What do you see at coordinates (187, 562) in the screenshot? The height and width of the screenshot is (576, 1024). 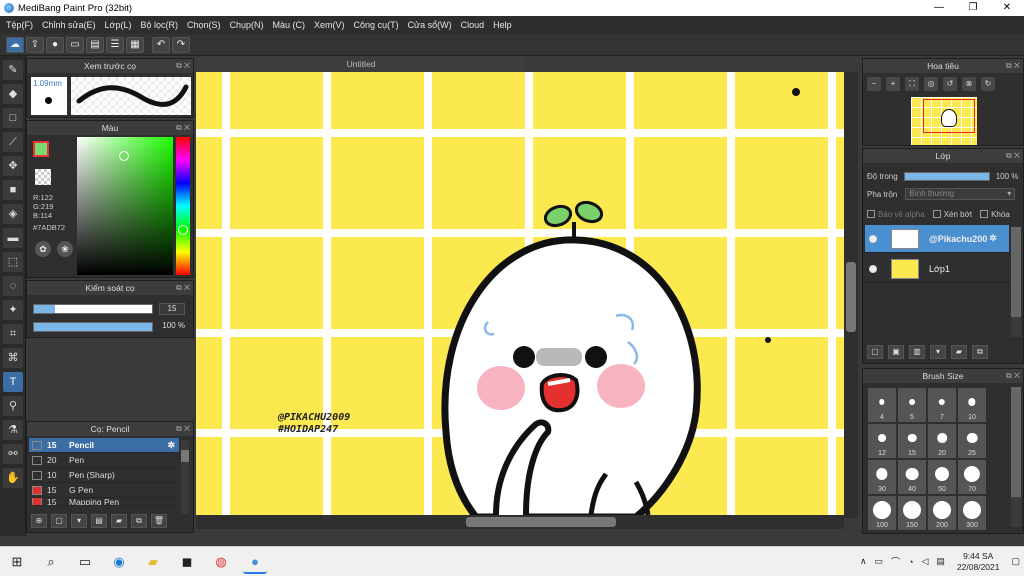 I see `store-icon: ◼` at bounding box center [187, 562].